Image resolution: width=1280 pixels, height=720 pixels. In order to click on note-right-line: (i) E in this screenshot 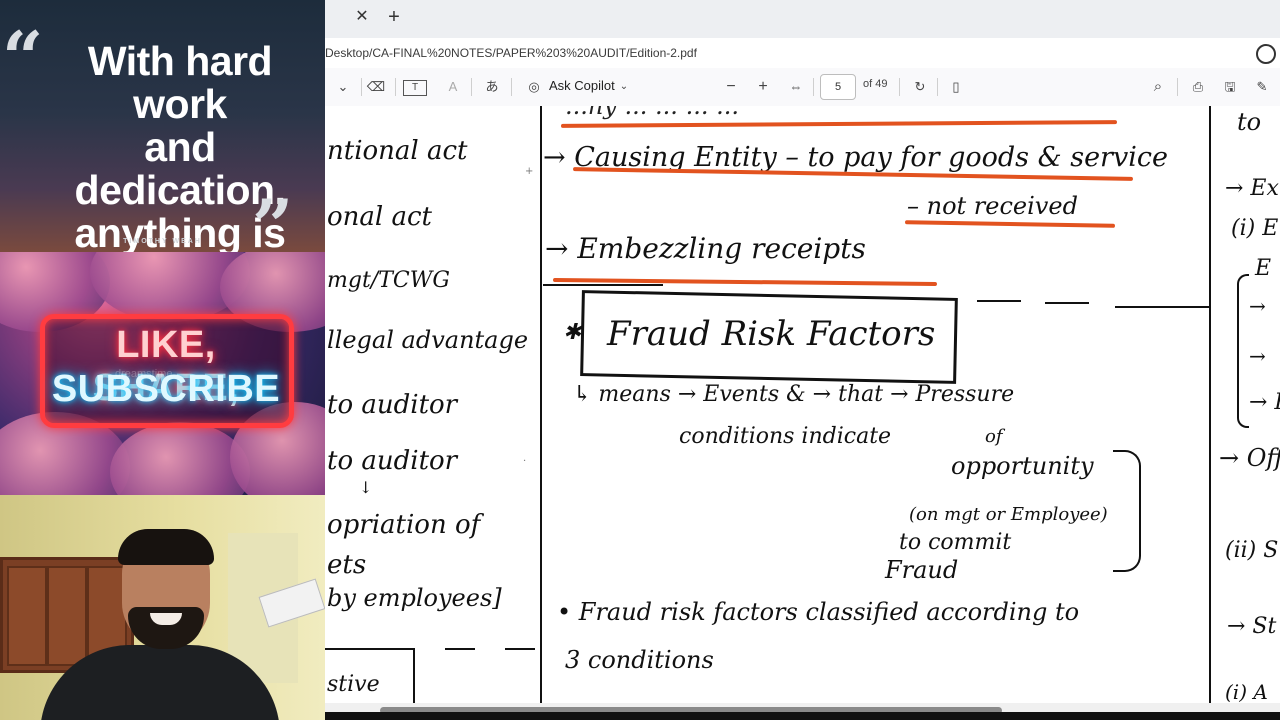, I will do `click(1255, 228)`.